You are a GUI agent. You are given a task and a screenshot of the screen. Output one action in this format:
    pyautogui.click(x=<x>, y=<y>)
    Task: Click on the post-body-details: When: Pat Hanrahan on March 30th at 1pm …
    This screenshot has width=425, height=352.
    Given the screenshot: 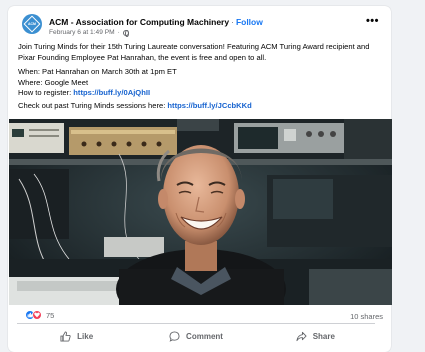 What is the action you would take?
    pyautogui.click(x=196, y=83)
    